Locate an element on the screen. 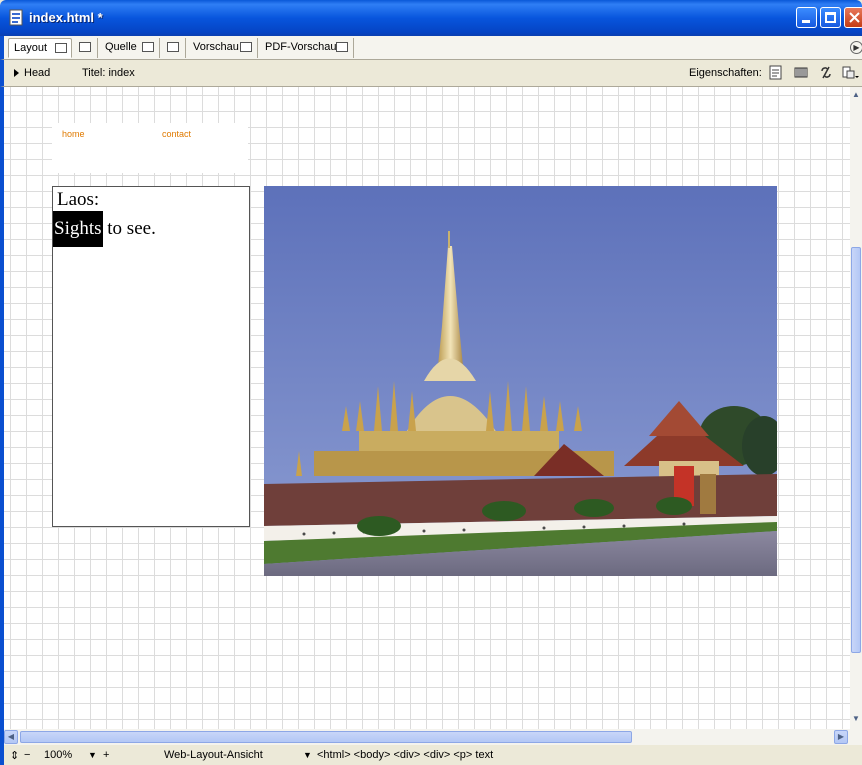 The width and height of the screenshot is (862, 765). close-icon is located at coordinates (854, 17).